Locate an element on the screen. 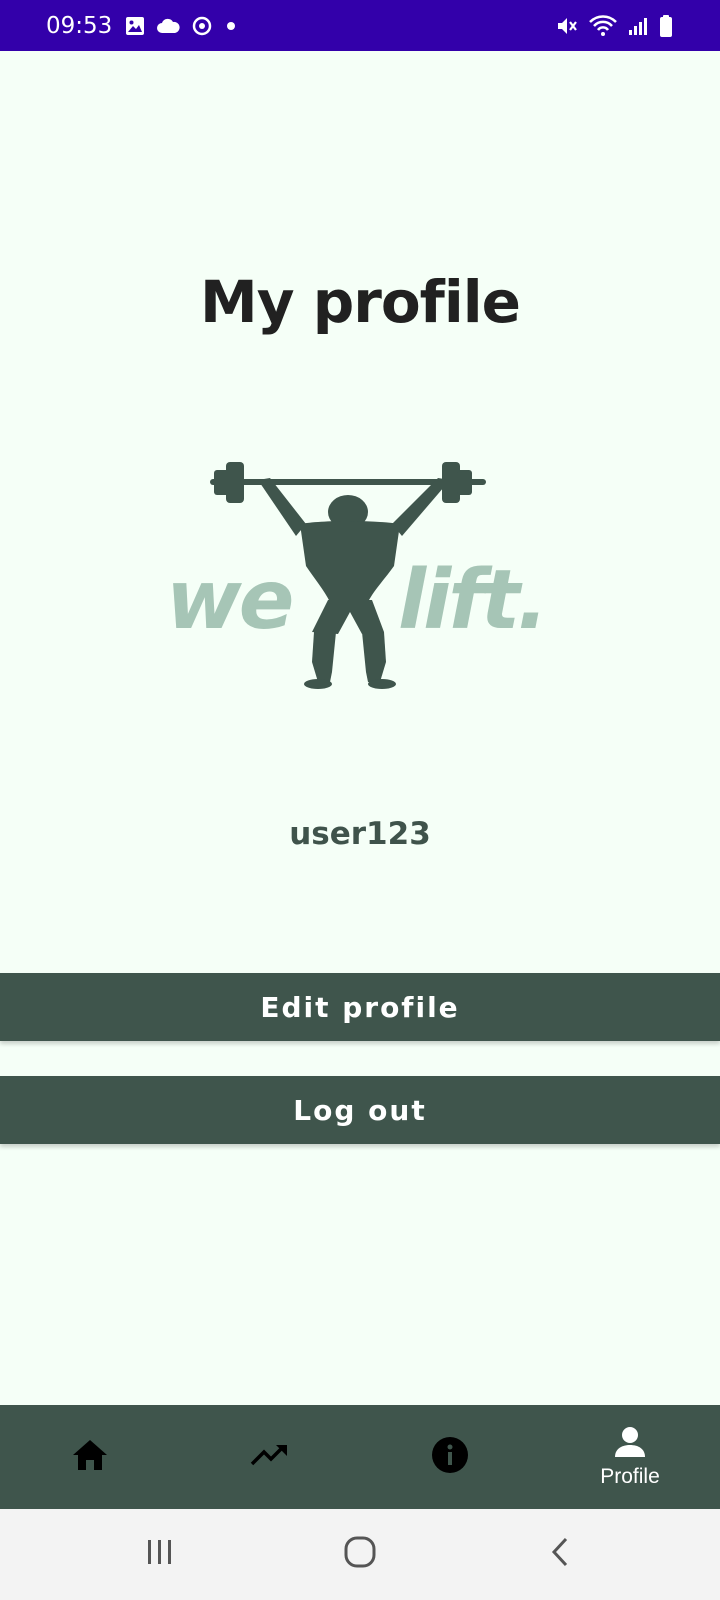  edit-profile-button: Edit profile is located at coordinates (360, 1007).